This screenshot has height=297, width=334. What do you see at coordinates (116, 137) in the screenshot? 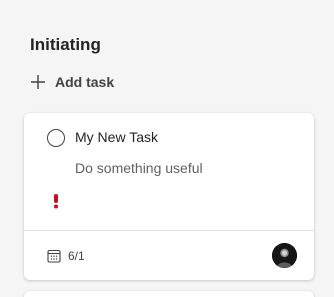
I see `task-title: My New Task` at bounding box center [116, 137].